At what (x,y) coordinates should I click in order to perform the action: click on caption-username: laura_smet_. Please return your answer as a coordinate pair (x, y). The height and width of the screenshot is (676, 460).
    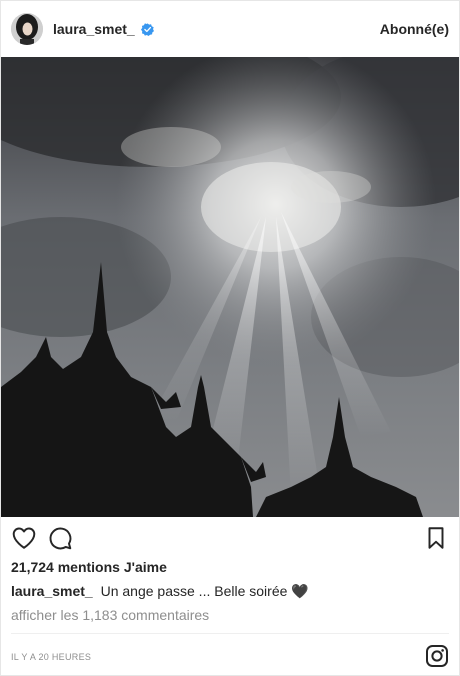
    Looking at the image, I should click on (52, 591).